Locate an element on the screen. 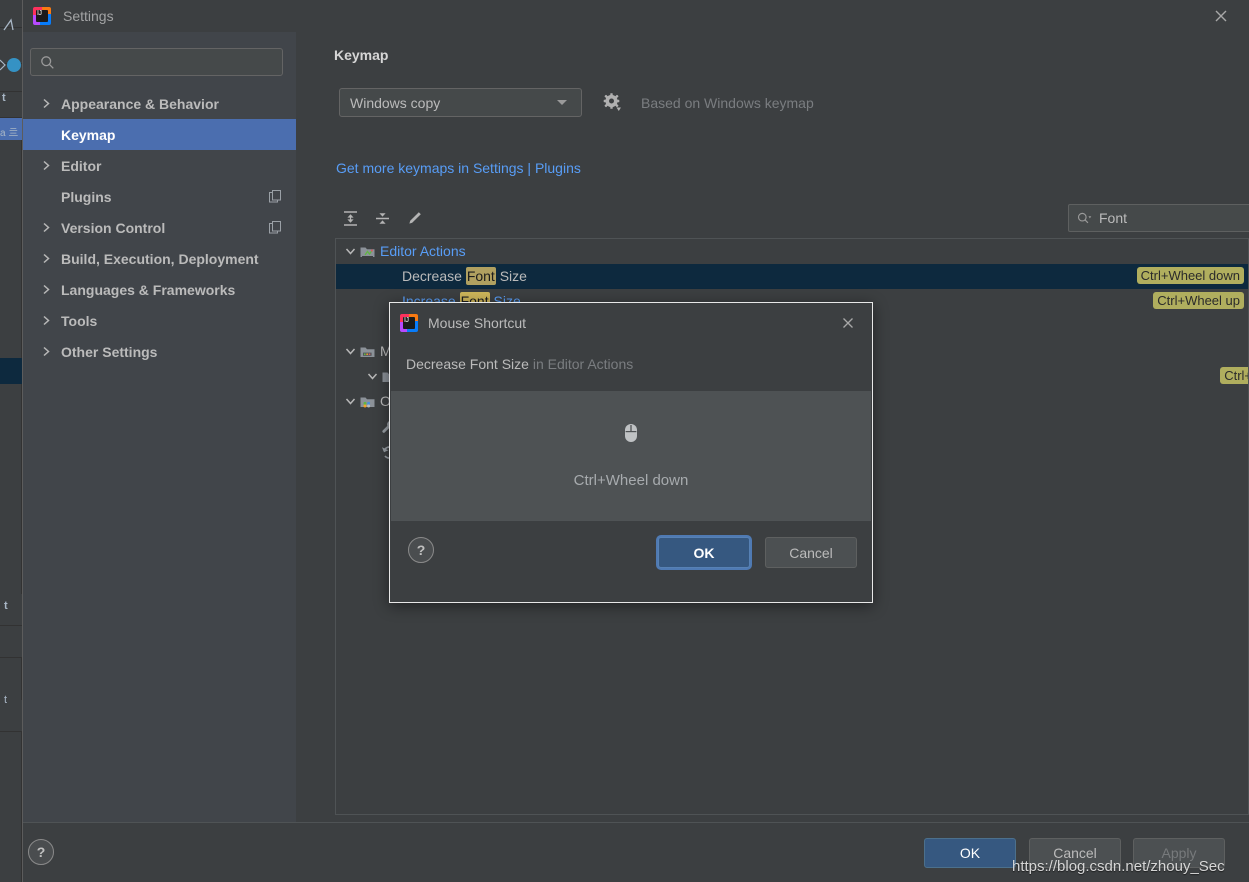 The width and height of the screenshot is (1249, 882). sidebar-item-languages-frameworks: Languages & Frameworks is located at coordinates (159, 289).